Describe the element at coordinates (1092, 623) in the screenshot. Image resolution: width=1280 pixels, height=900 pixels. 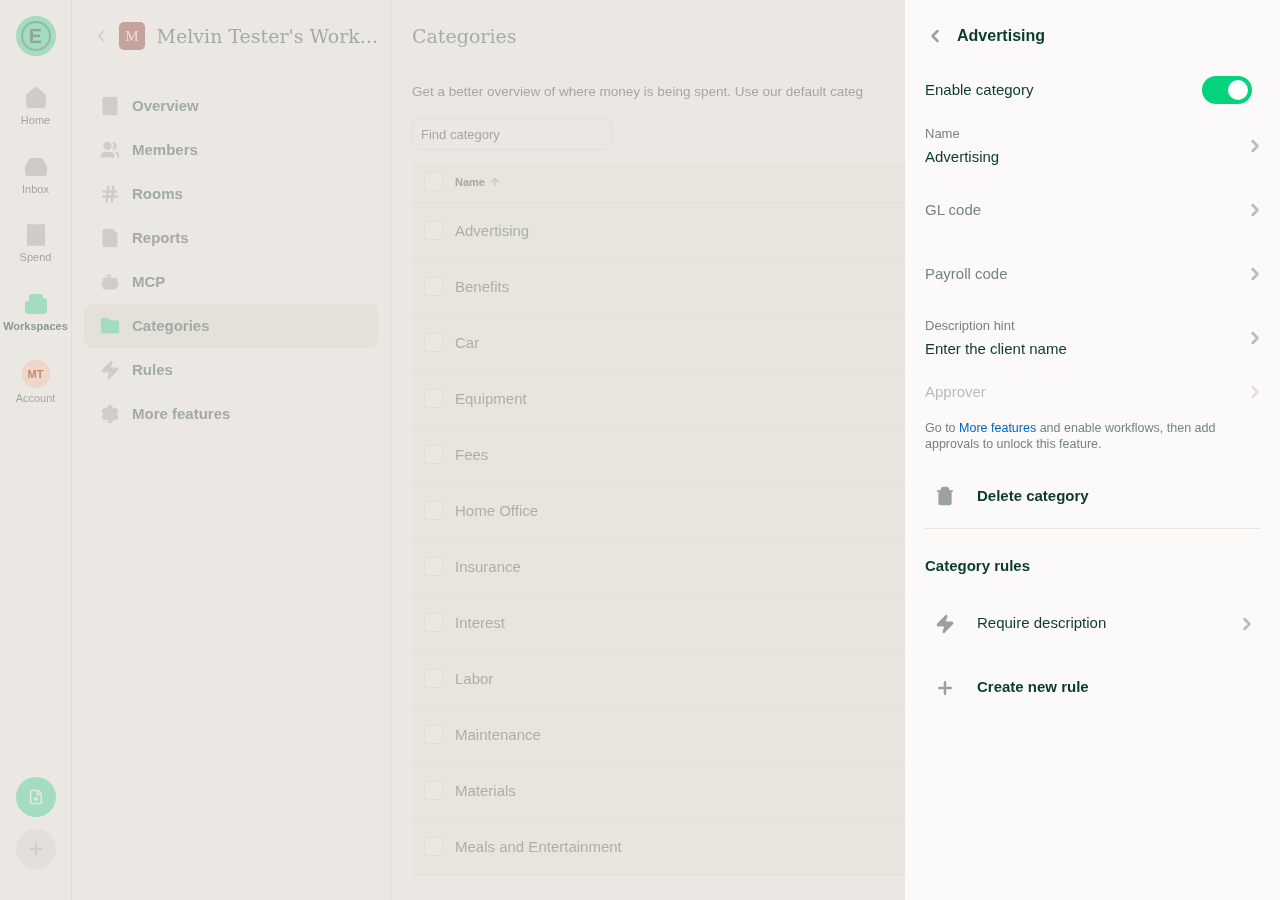
I see `rule-row: Require description` at that location.